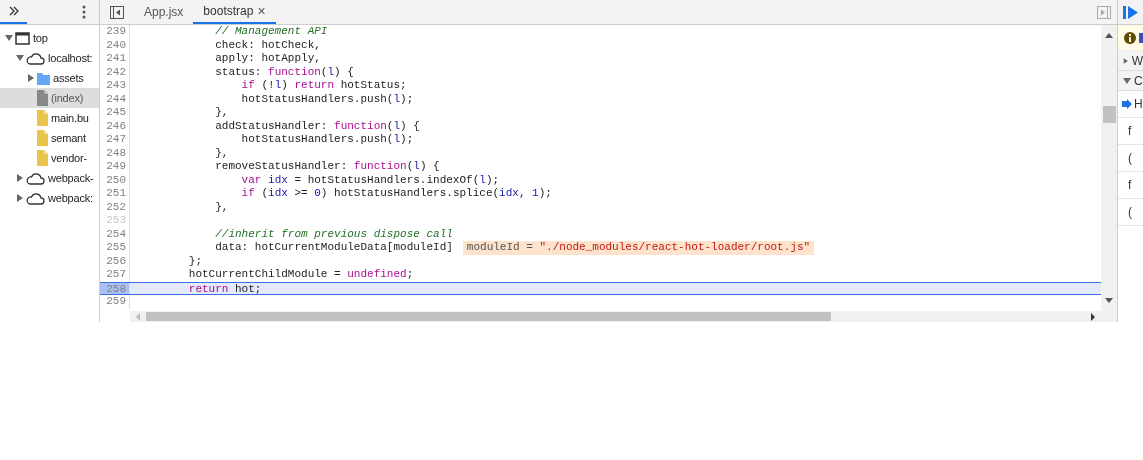 Image resolution: width=1143 pixels, height=460 pixels. What do you see at coordinates (70, 58) in the screenshot?
I see `tree-item-label: localhost:` at bounding box center [70, 58].